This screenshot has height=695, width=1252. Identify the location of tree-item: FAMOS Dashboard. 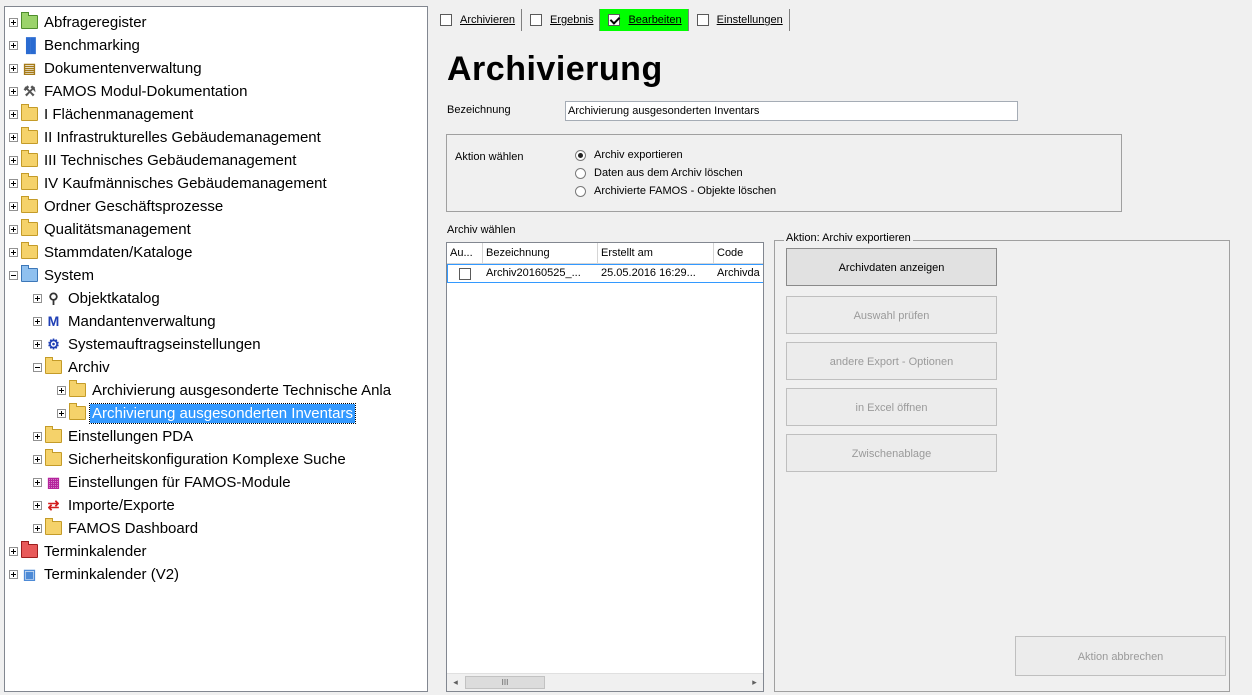
(116, 528).